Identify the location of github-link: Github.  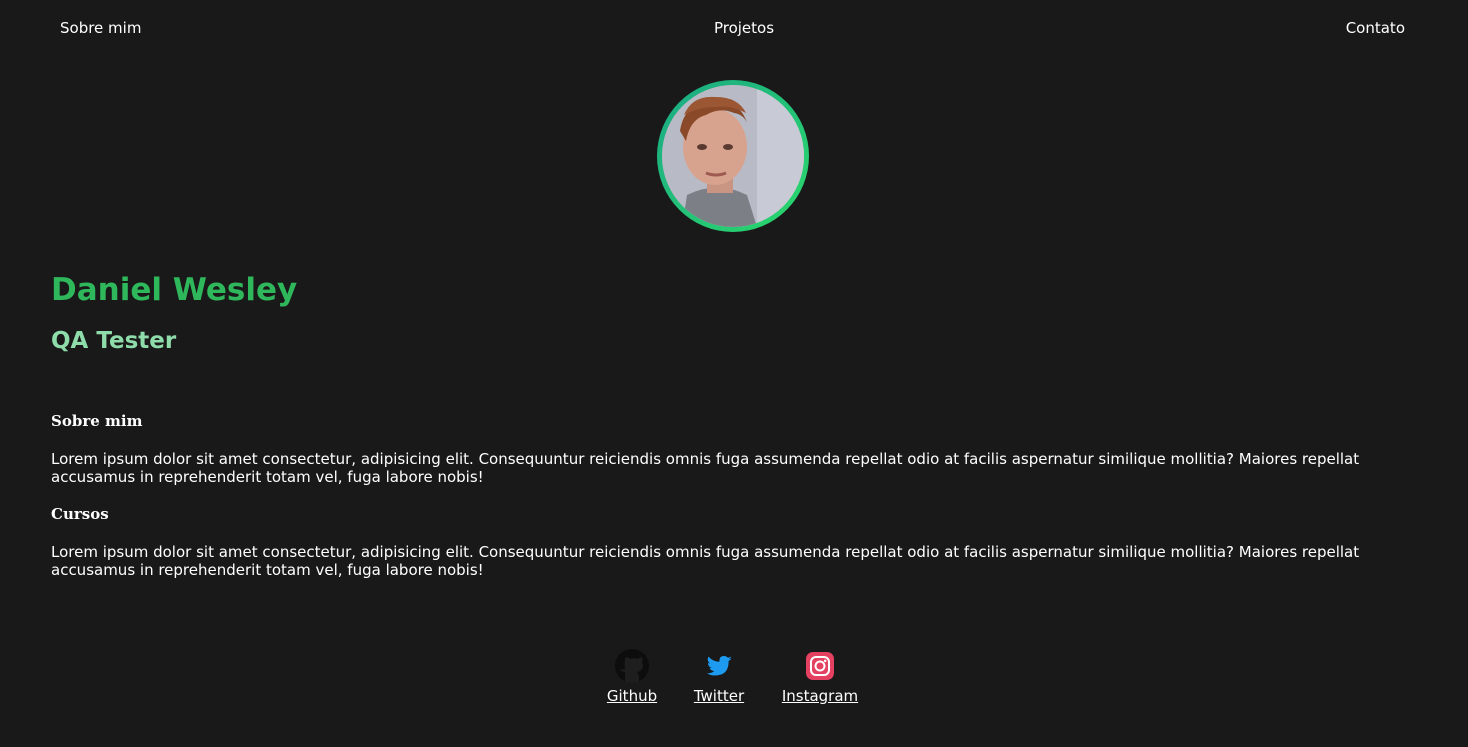
(632, 696).